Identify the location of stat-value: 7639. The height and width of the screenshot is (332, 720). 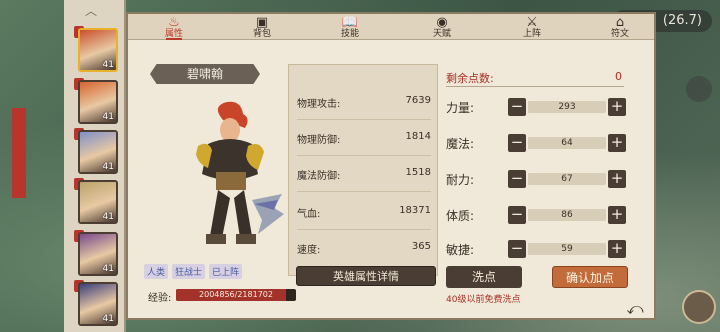
(418, 100).